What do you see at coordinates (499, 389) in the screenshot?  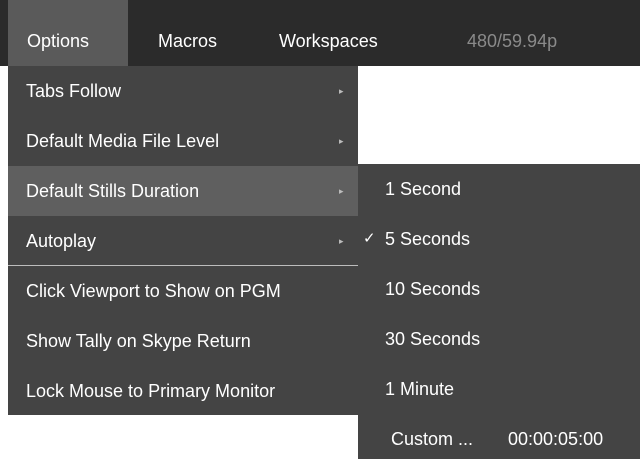 I see `duration-option-1-minute: 1 Minute` at bounding box center [499, 389].